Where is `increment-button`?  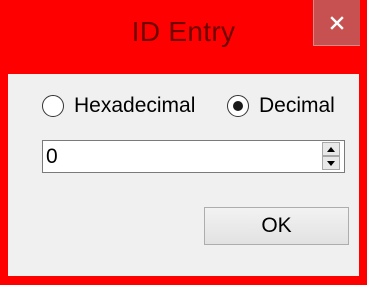
increment-button is located at coordinates (331, 149).